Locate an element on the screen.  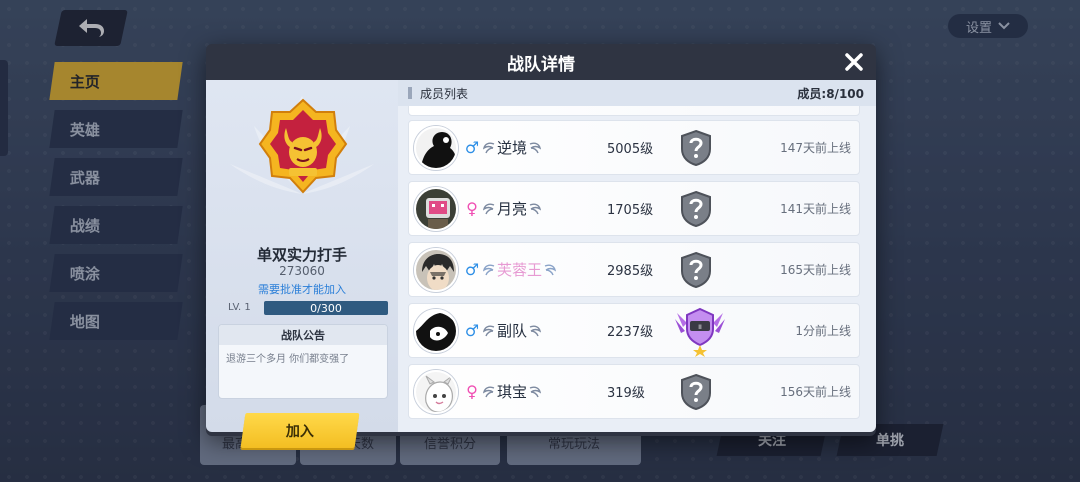
avatar-creature-icon is located at coordinates (436, 391).